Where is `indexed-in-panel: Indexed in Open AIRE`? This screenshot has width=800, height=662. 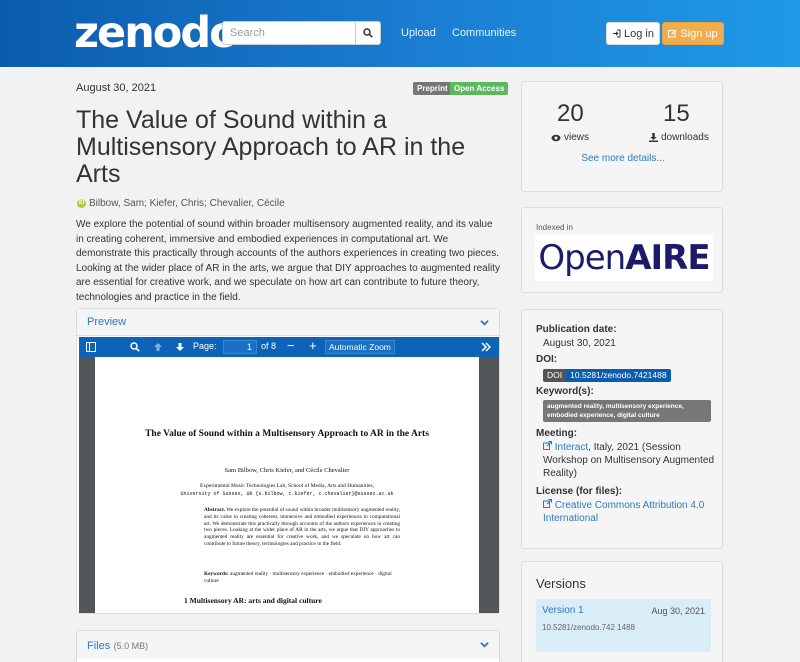
indexed-in-panel: Indexed in Open AIRE is located at coordinates (622, 250).